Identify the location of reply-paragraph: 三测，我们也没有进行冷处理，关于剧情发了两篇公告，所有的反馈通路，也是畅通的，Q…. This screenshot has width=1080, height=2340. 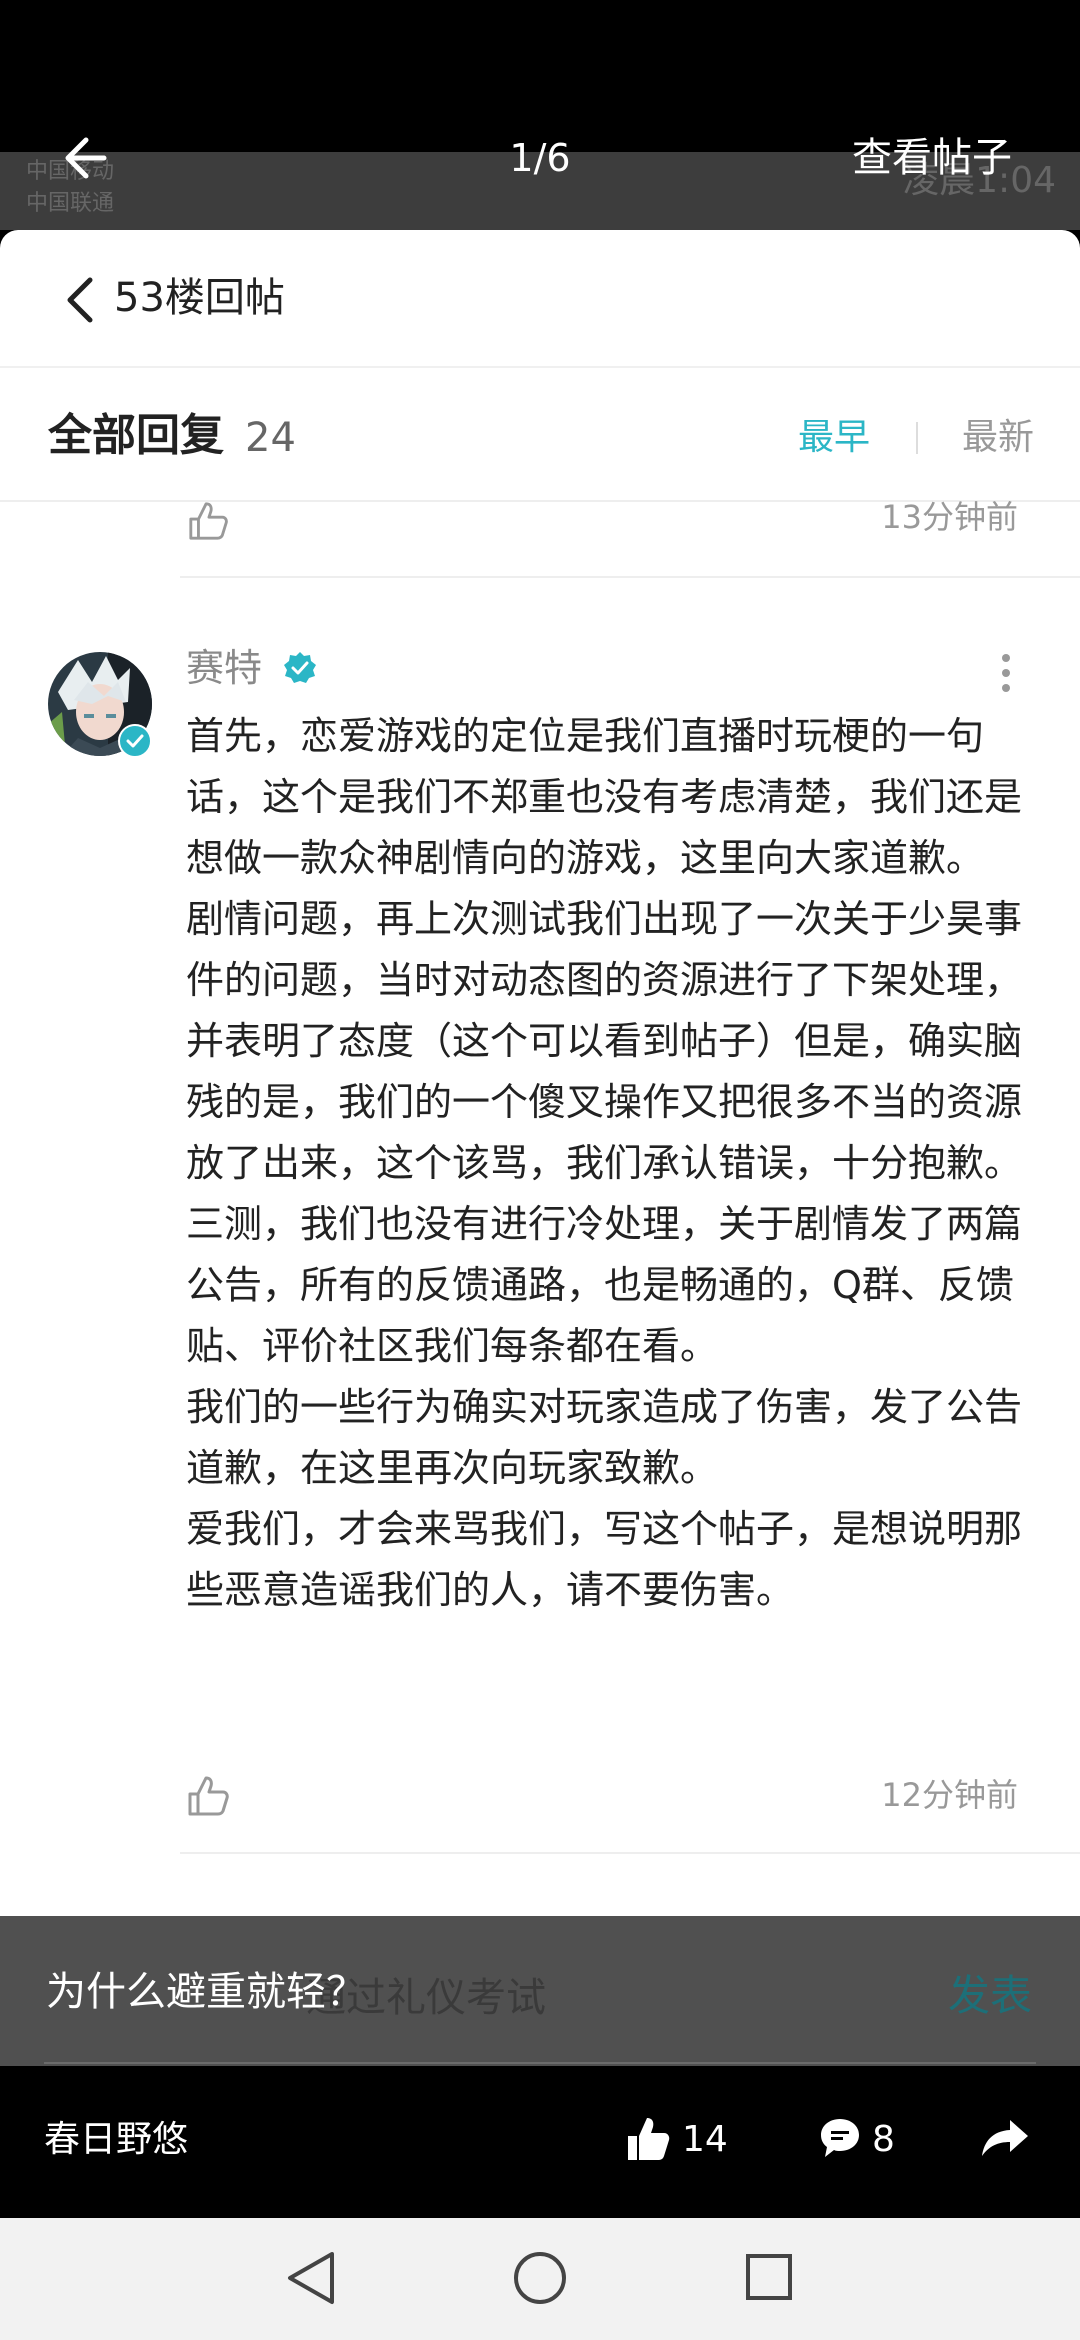
(604, 1285).